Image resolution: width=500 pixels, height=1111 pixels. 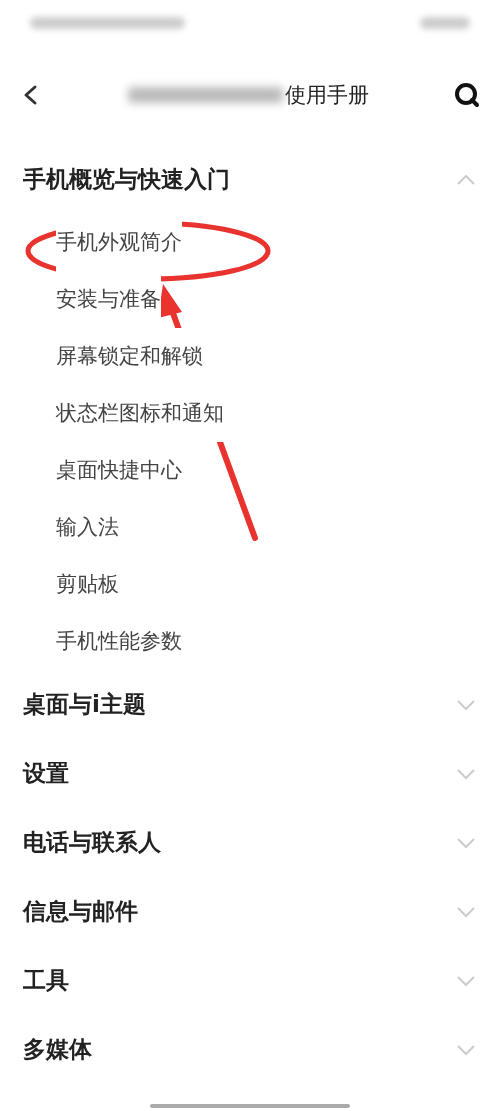 I want to click on section-title: 信息与邮件, so click(x=80, y=911).